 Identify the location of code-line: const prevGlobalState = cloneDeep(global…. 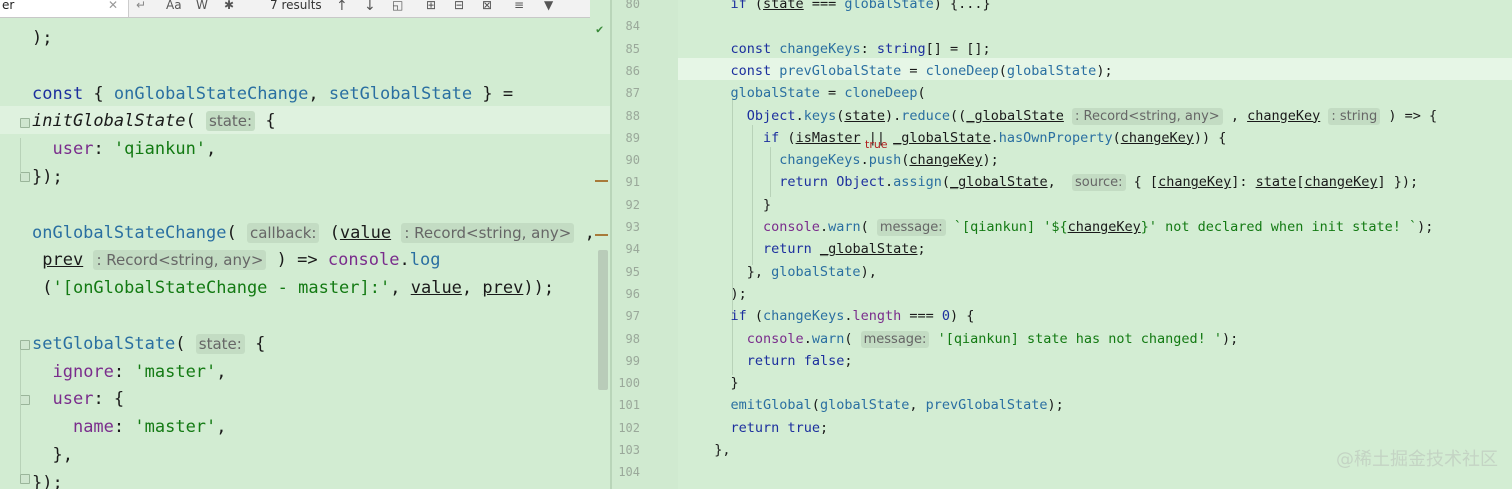
(905, 71).